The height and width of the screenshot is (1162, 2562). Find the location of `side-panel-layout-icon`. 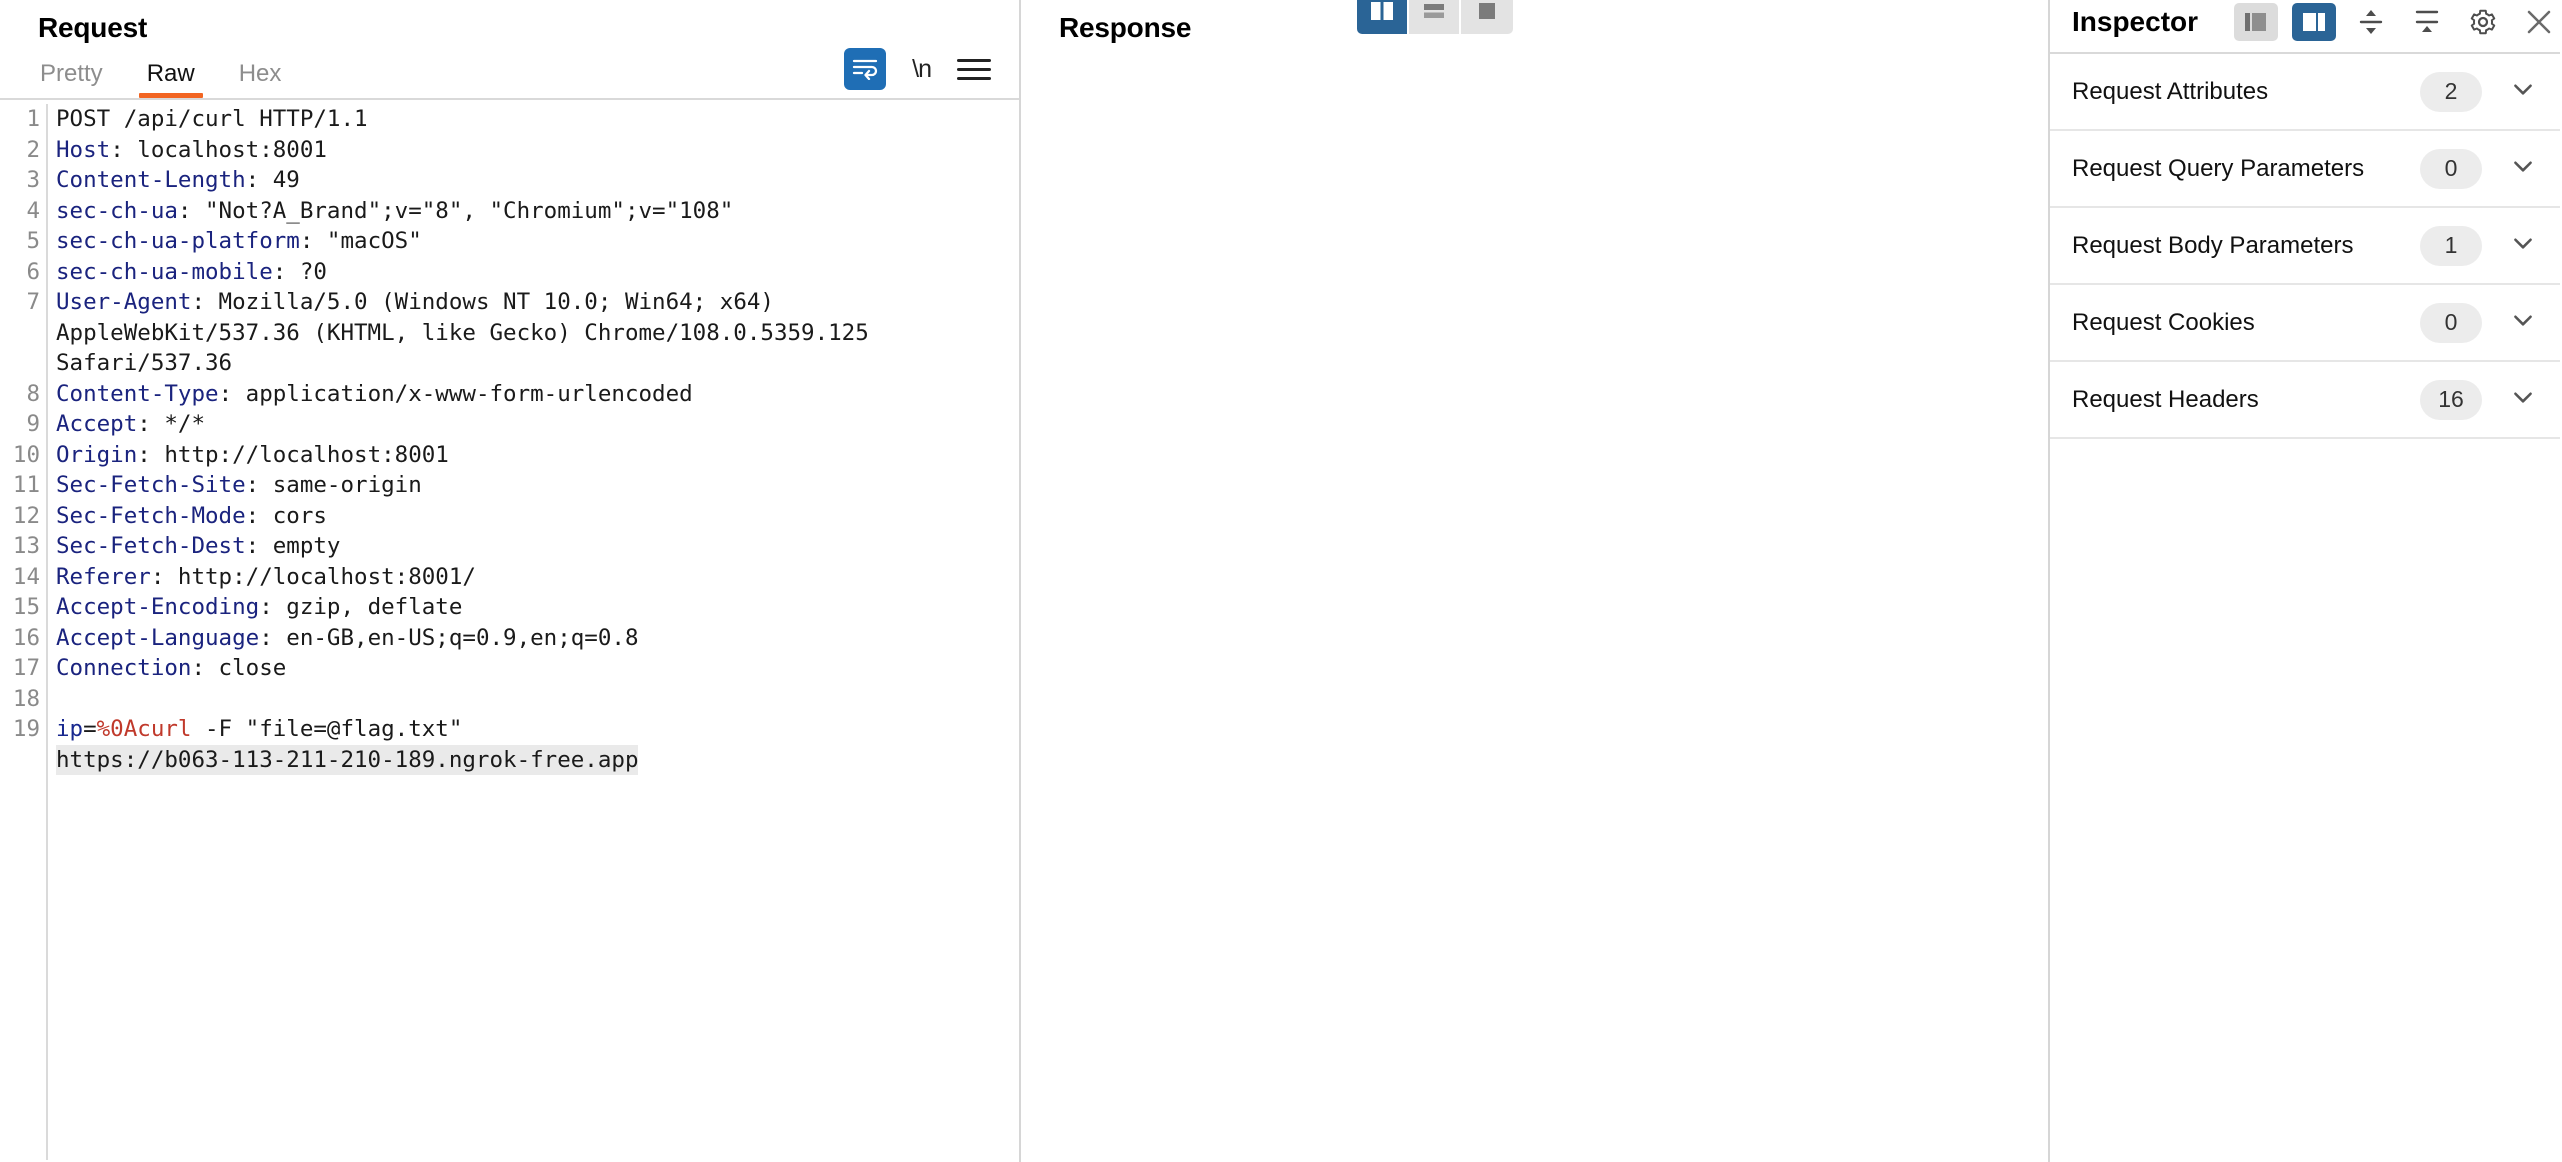

side-panel-layout-icon is located at coordinates (2256, 22).